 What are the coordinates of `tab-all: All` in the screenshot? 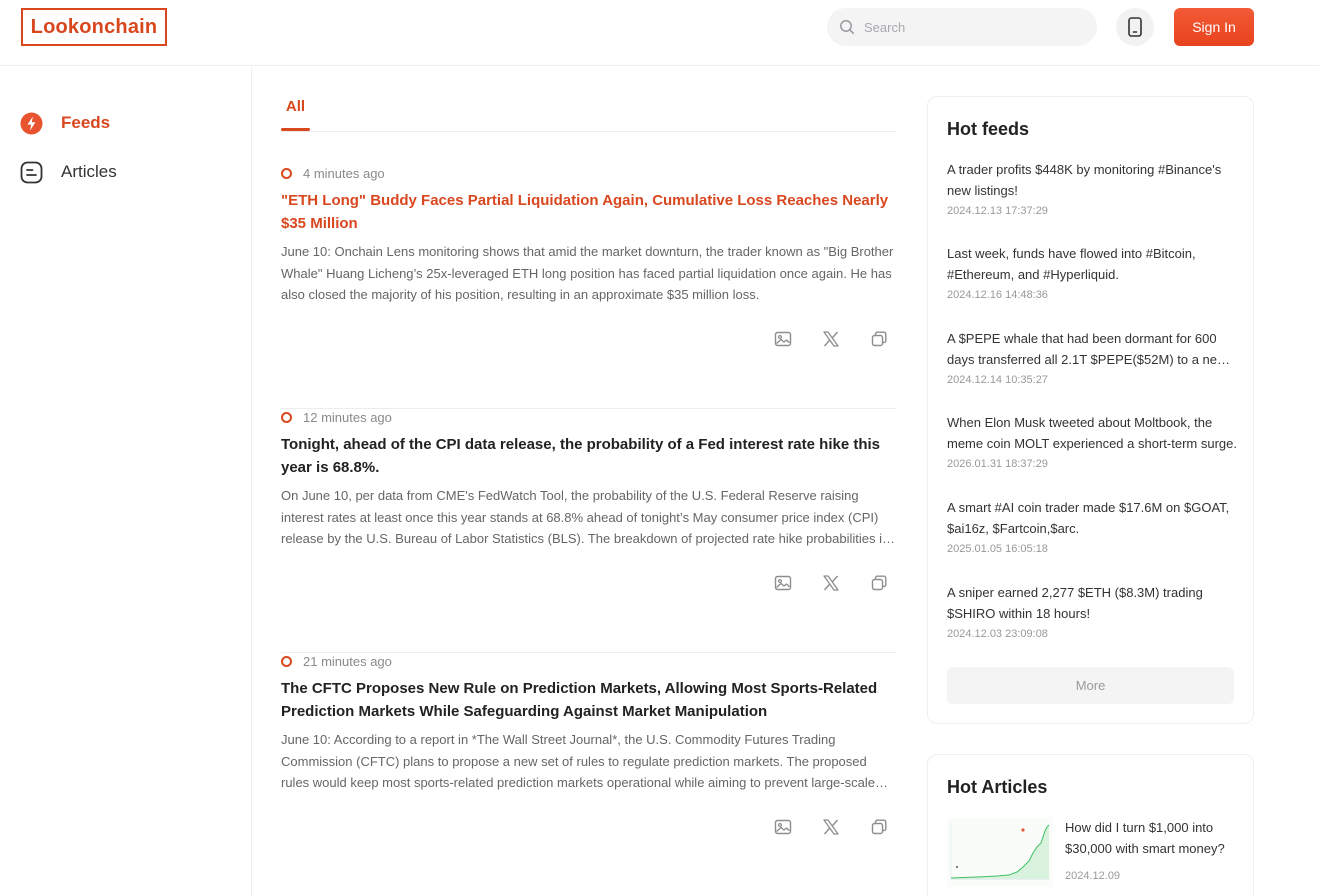 It's located at (295, 106).